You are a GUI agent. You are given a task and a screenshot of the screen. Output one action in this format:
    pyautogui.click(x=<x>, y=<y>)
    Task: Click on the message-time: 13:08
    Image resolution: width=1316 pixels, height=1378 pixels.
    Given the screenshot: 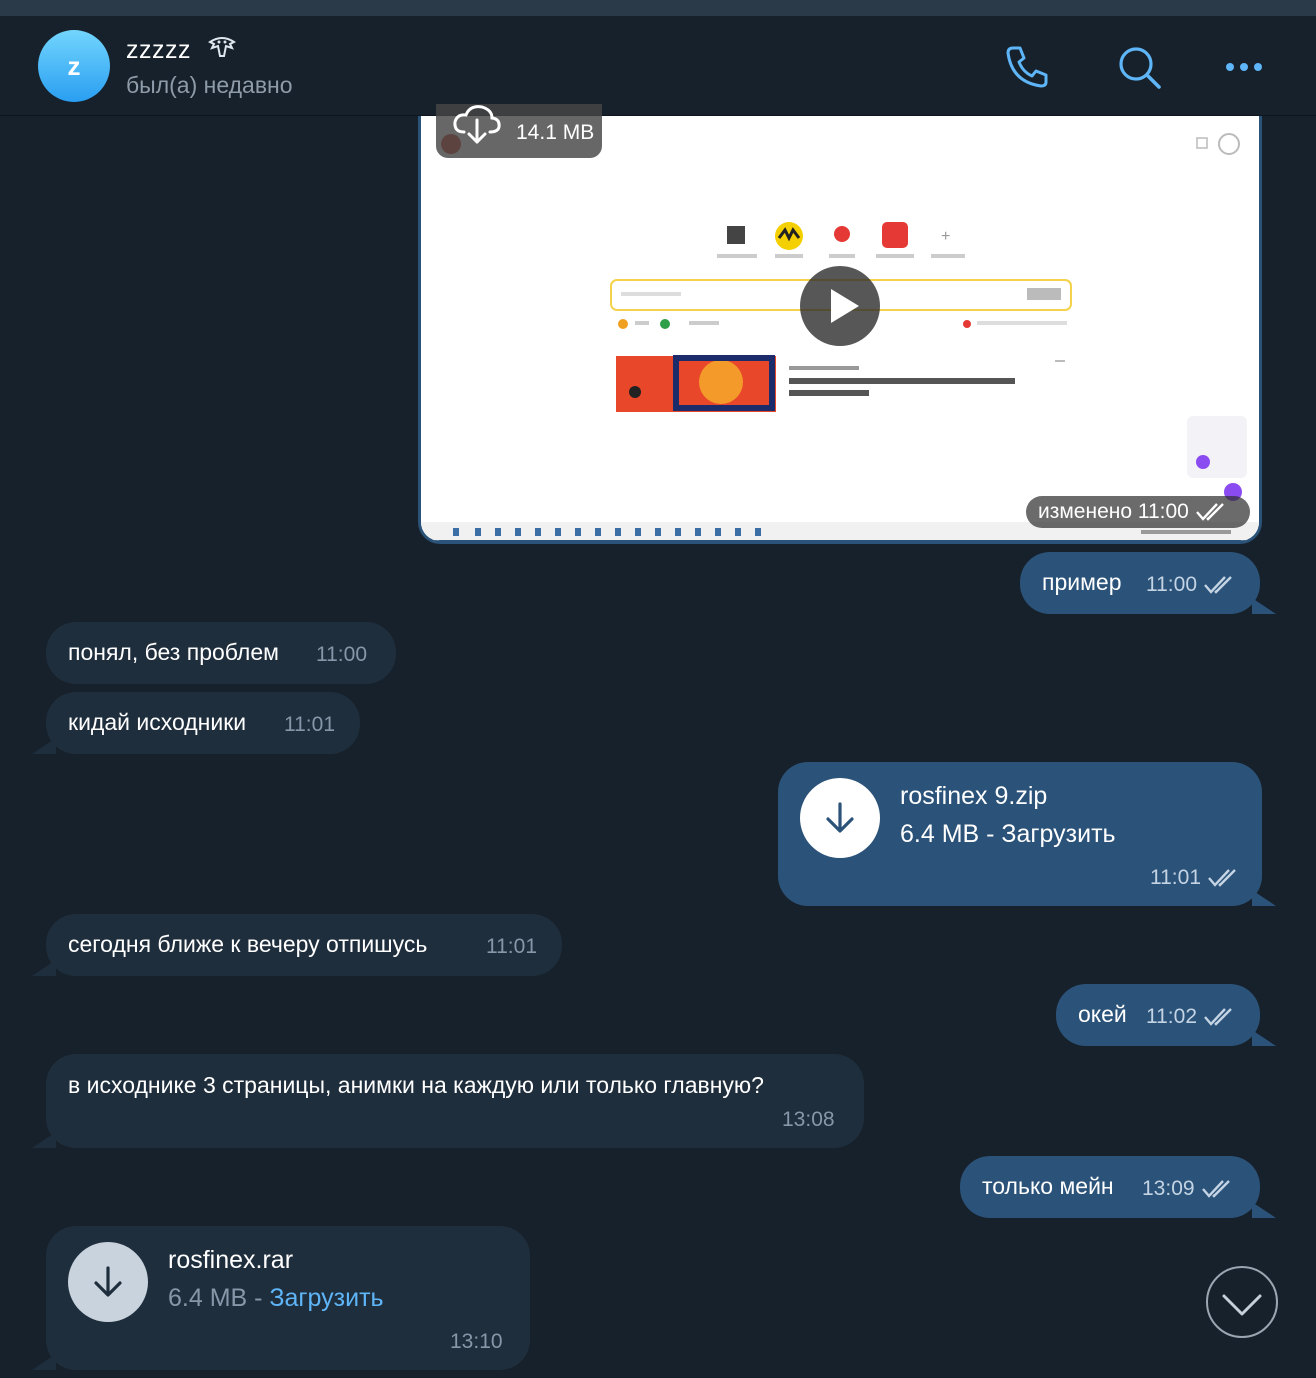 What is the action you would take?
    pyautogui.click(x=808, y=1119)
    